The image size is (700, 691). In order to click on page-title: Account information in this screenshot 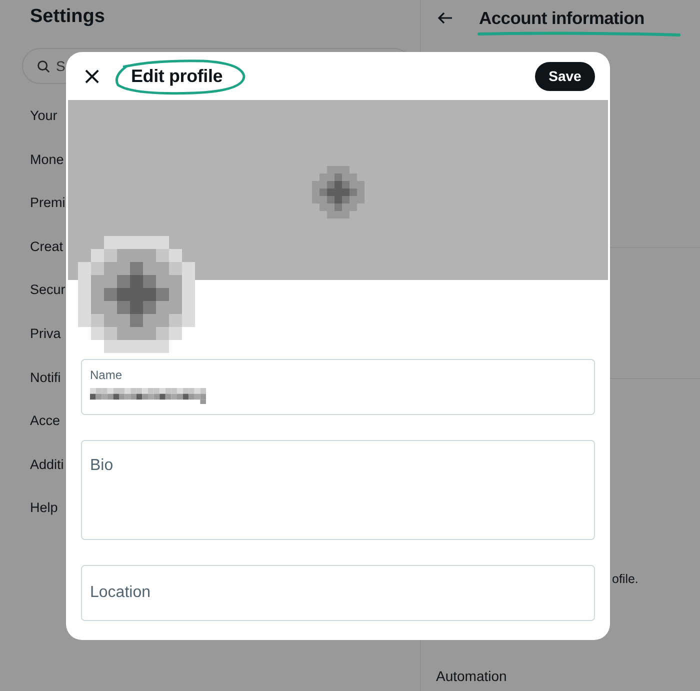, I will do `click(561, 18)`.